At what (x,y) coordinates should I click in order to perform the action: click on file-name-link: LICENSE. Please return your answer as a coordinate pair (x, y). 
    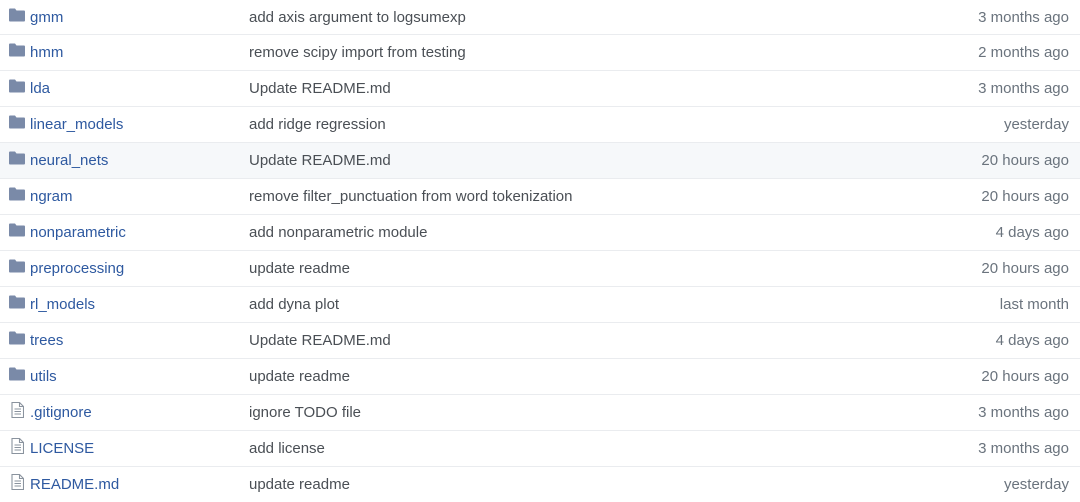
    Looking at the image, I should click on (139, 448).